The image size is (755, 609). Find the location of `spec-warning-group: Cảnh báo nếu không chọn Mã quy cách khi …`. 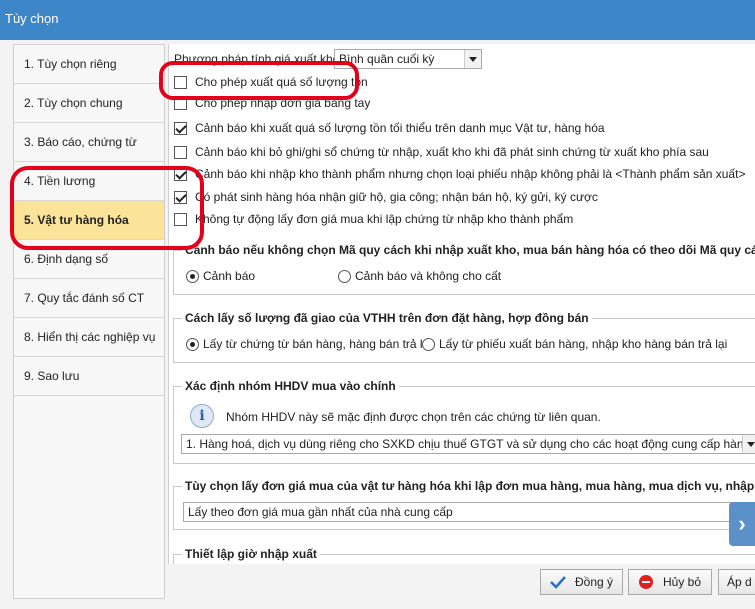

spec-warning-group: Cảnh báo nếu không chọn Mã quy cách khi … is located at coordinates (464, 269).